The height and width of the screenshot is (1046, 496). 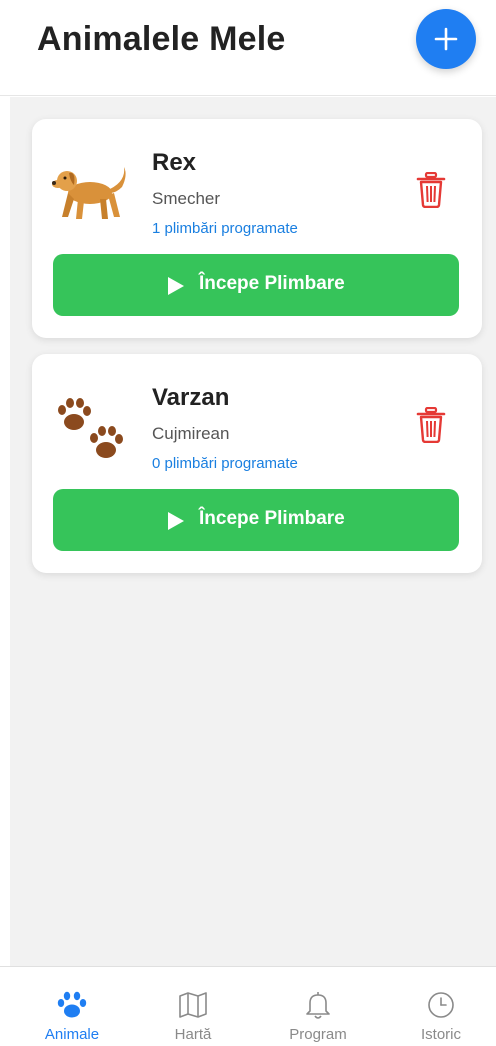 I want to click on bell-icon, so click(x=318, y=1005).